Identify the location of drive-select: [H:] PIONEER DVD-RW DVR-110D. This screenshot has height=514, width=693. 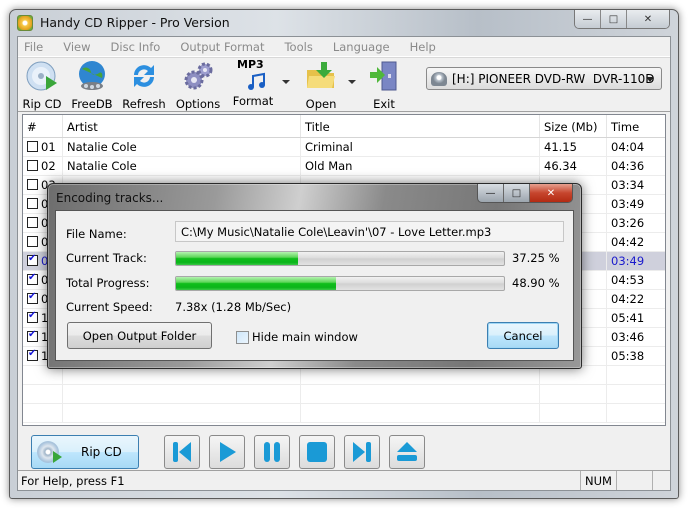
(544, 78).